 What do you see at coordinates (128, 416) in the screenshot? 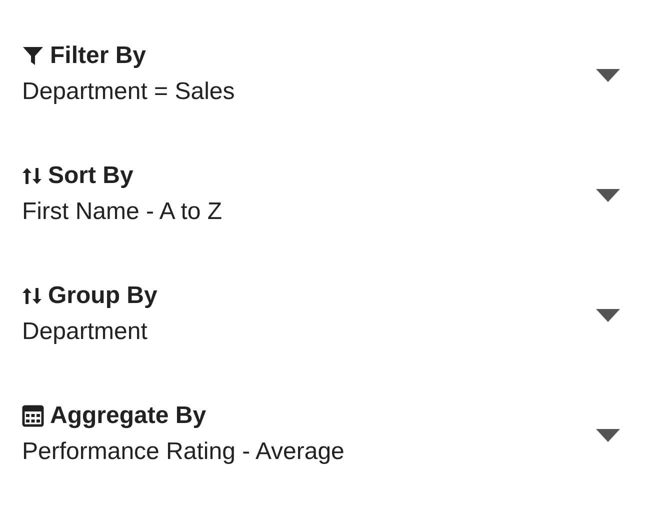
I see `option-title: Aggregate By` at bounding box center [128, 416].